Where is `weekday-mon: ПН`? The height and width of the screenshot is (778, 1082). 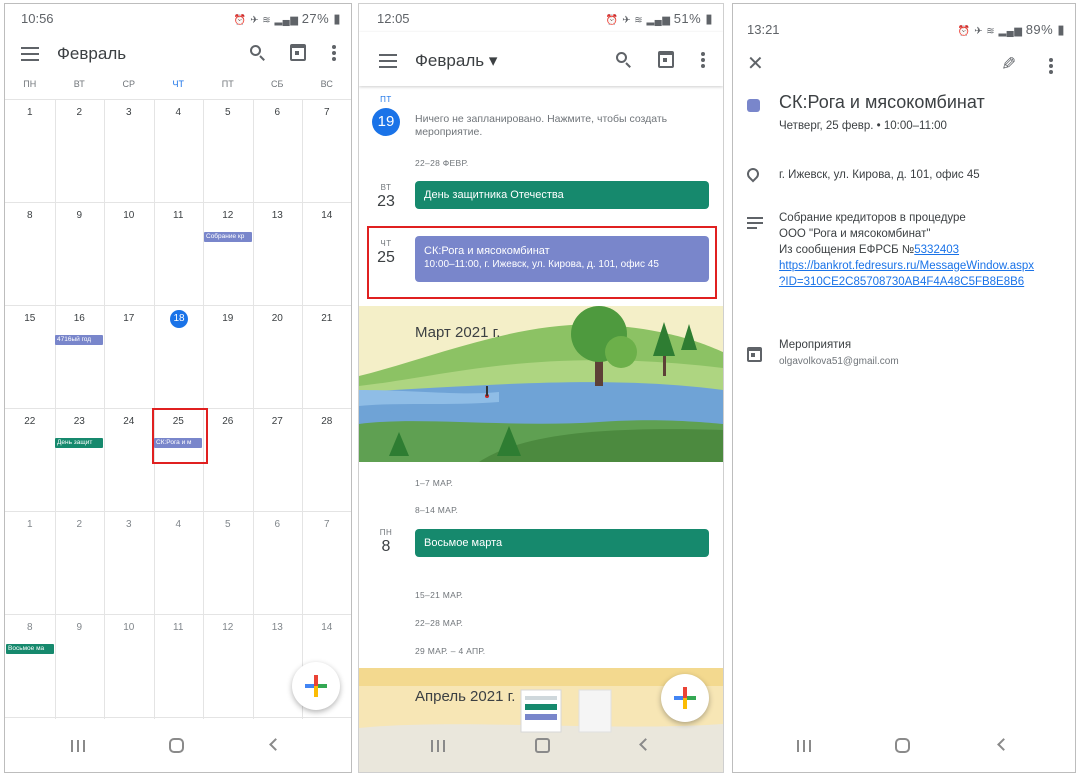
weekday-mon: ПН is located at coordinates (30, 84).